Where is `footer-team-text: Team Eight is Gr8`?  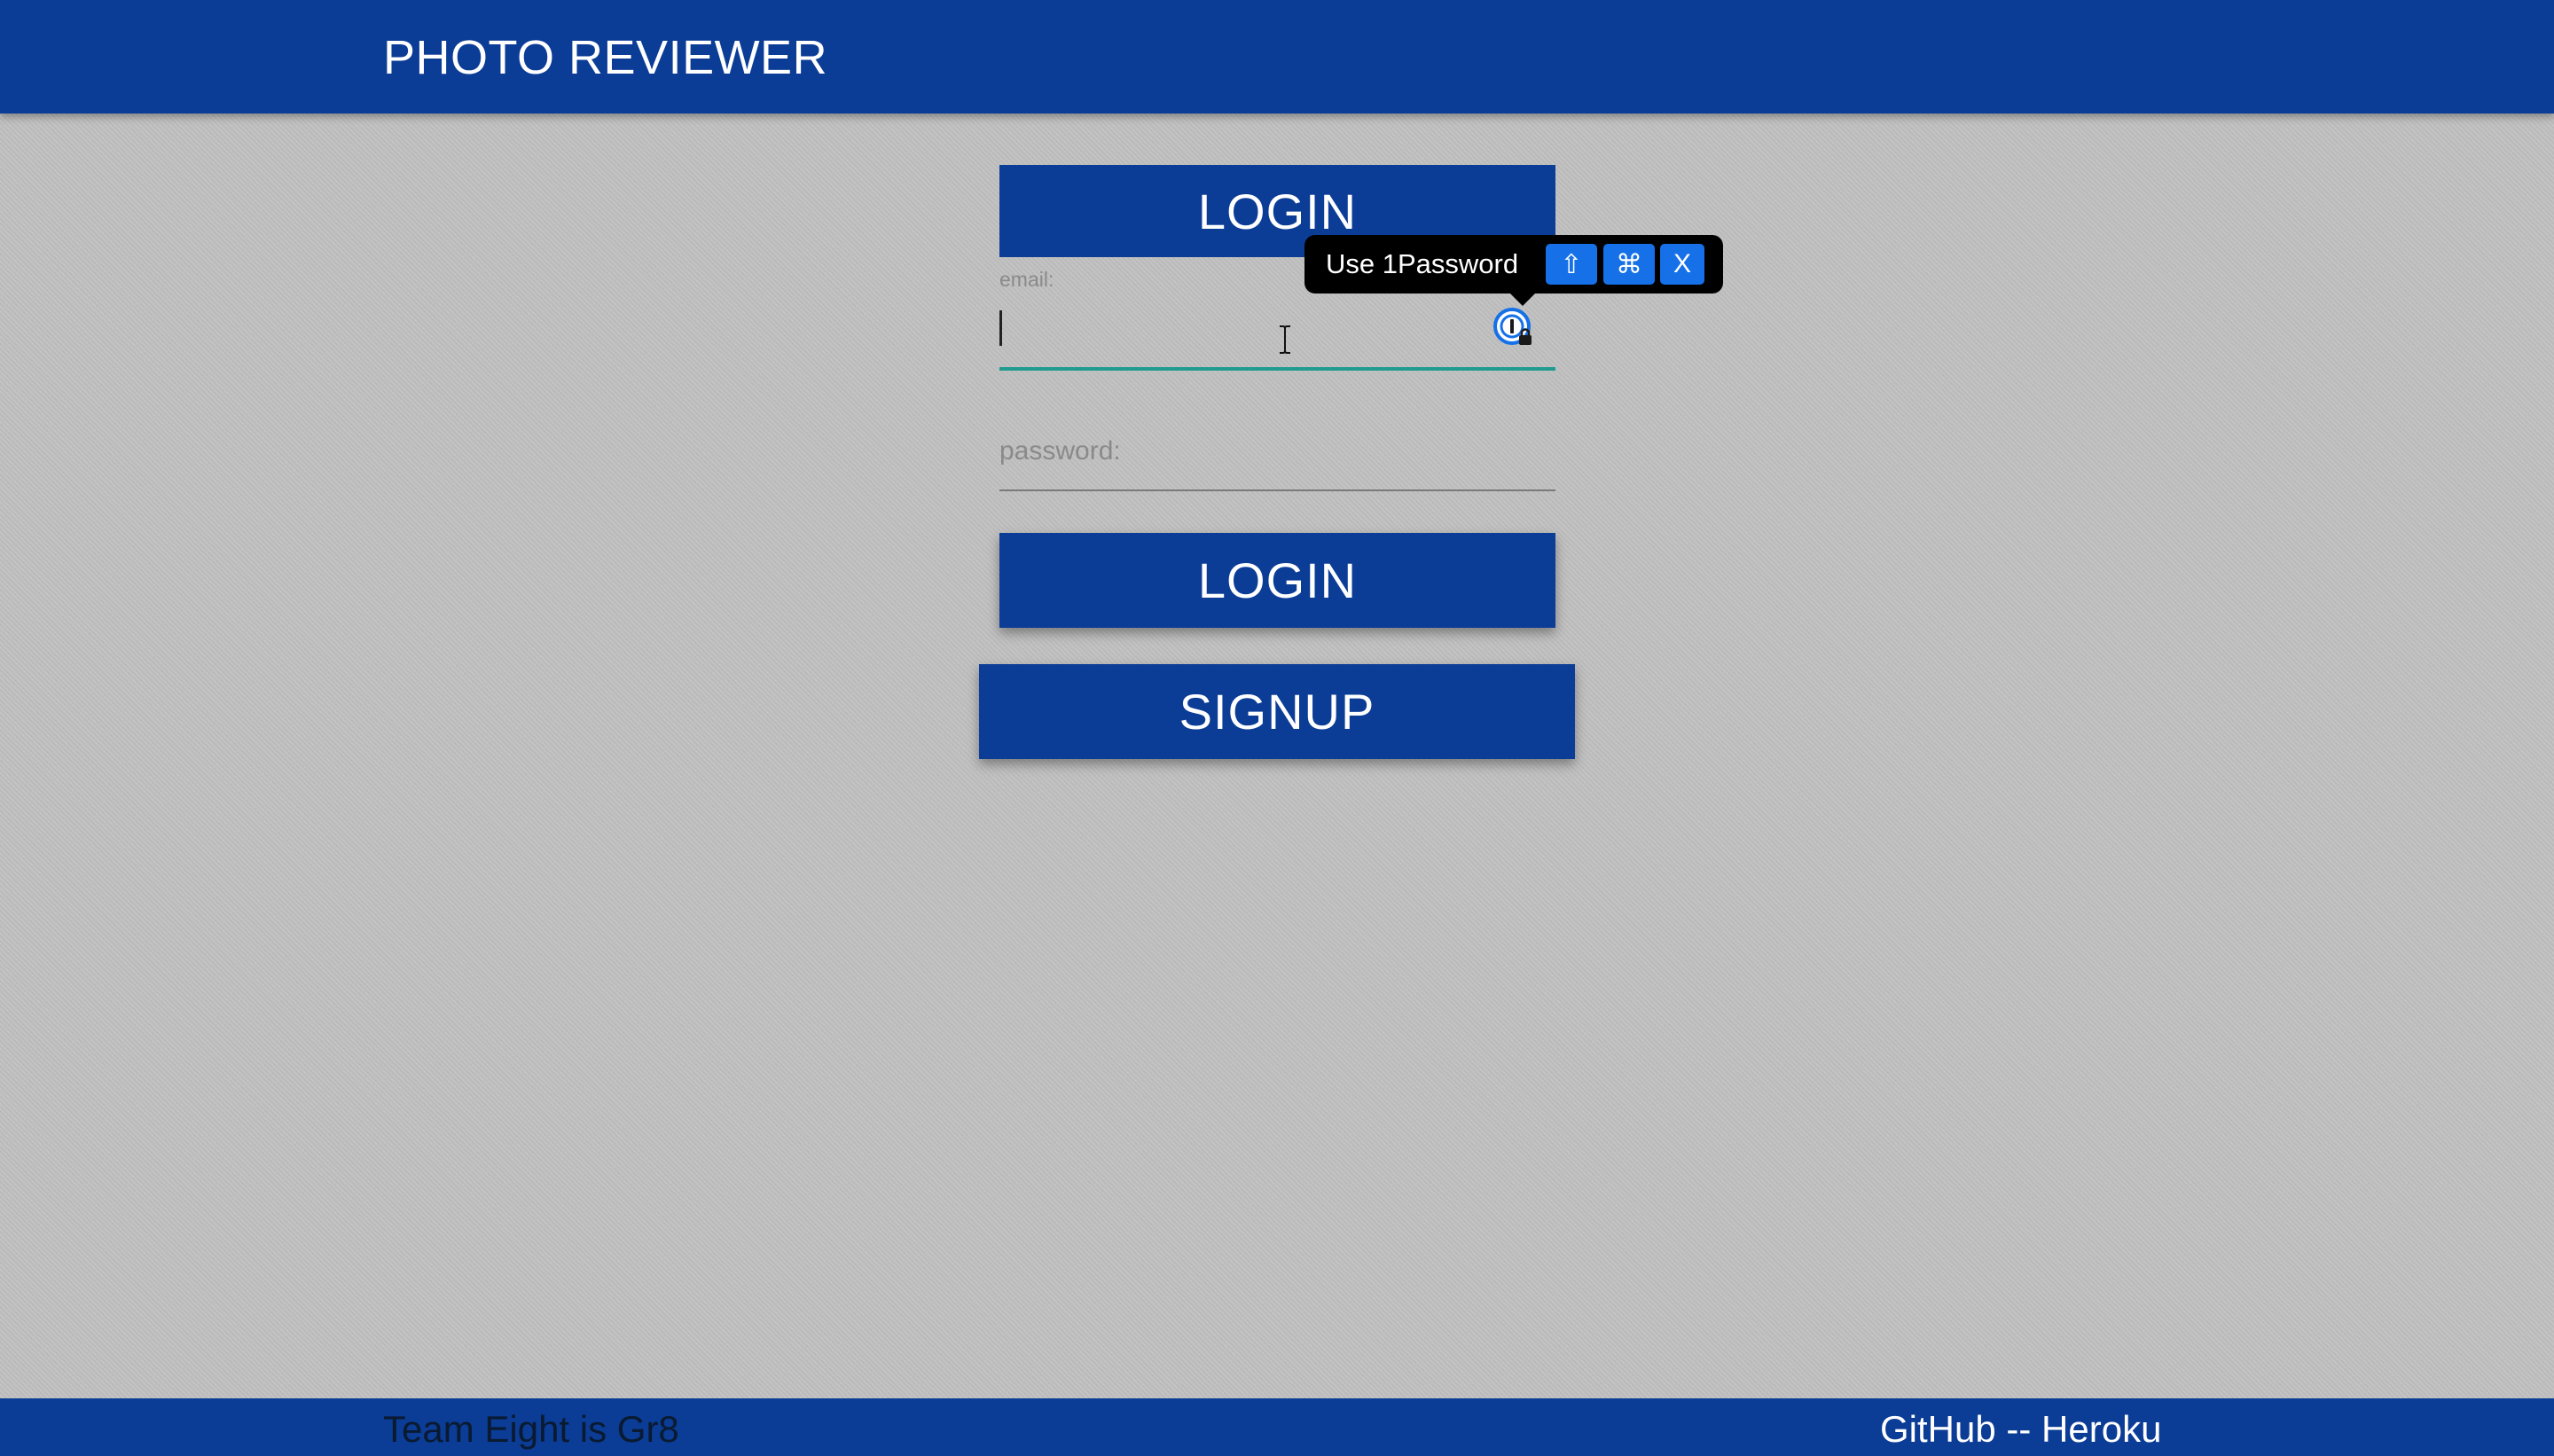 footer-team-text: Team Eight is Gr8 is located at coordinates (531, 1429).